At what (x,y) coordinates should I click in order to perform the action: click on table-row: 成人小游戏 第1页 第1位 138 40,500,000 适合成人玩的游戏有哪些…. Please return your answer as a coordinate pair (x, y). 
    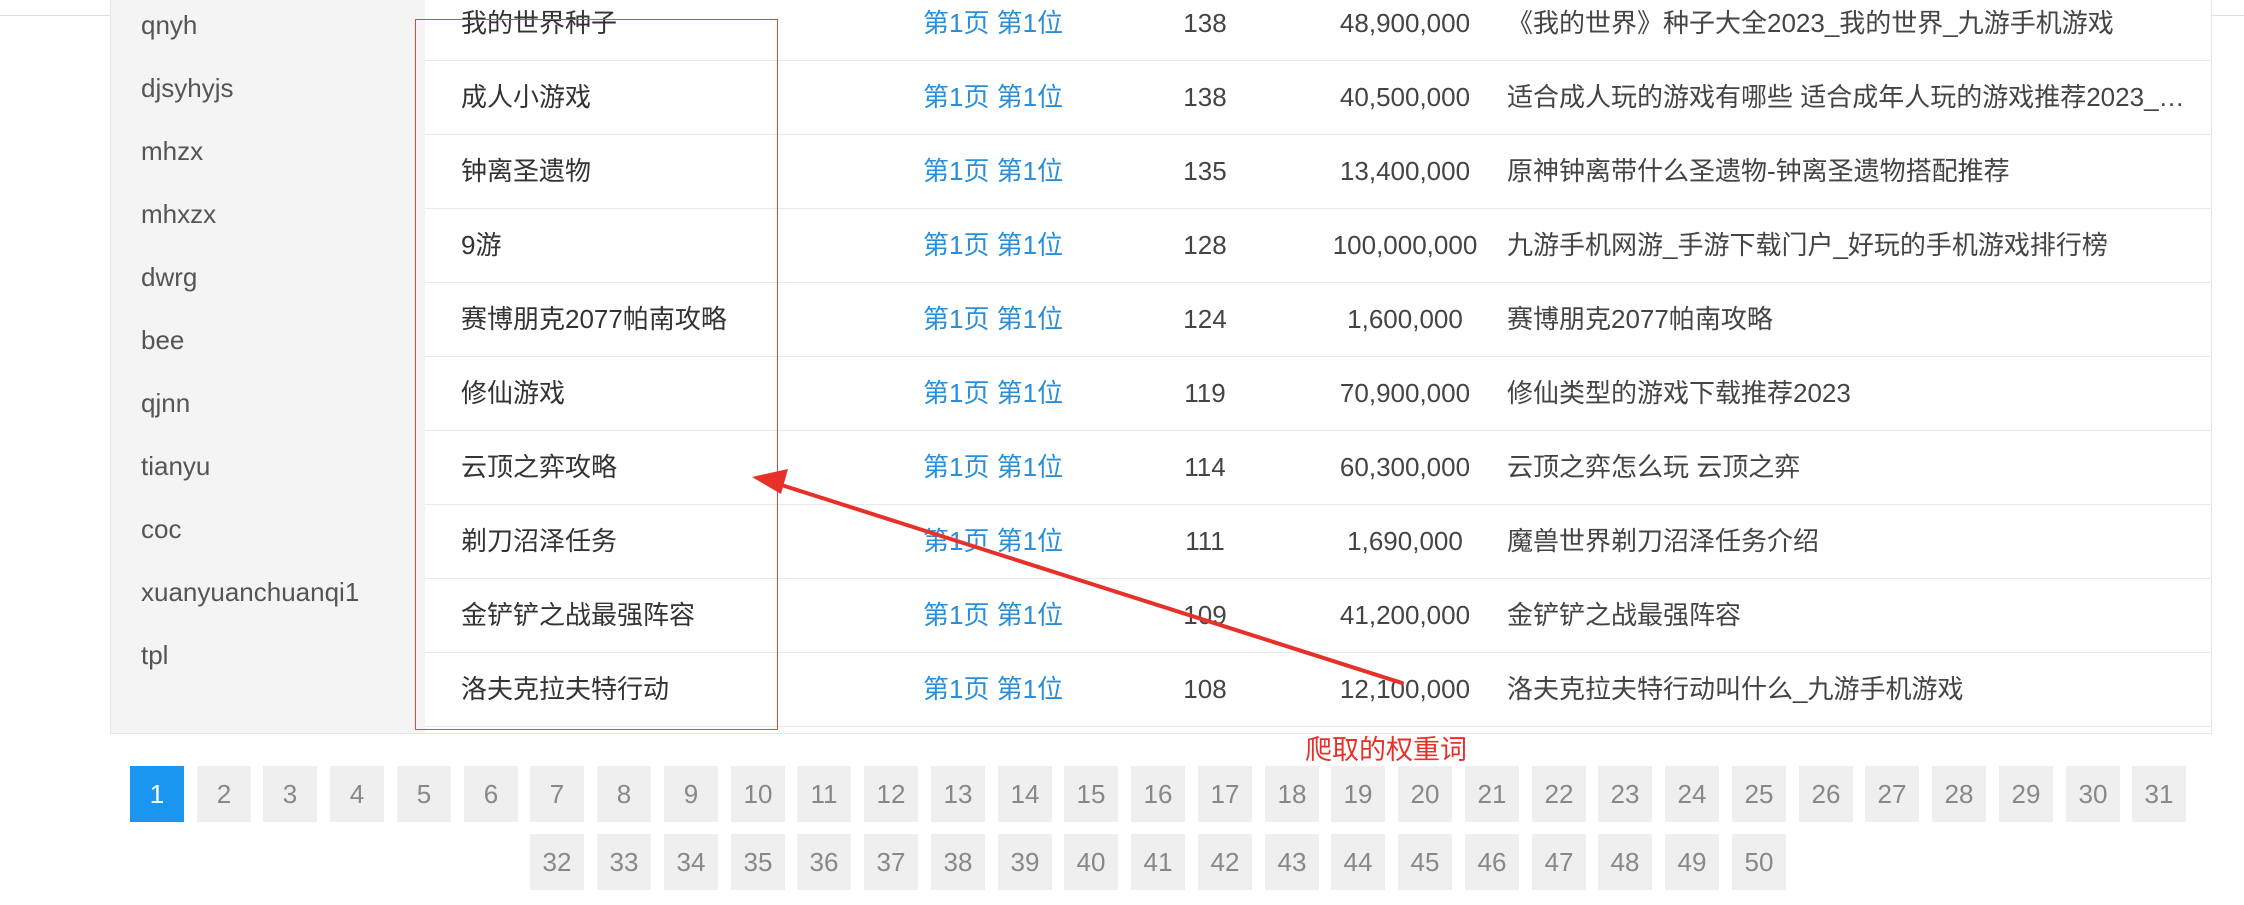
    Looking at the image, I should click on (1317, 97).